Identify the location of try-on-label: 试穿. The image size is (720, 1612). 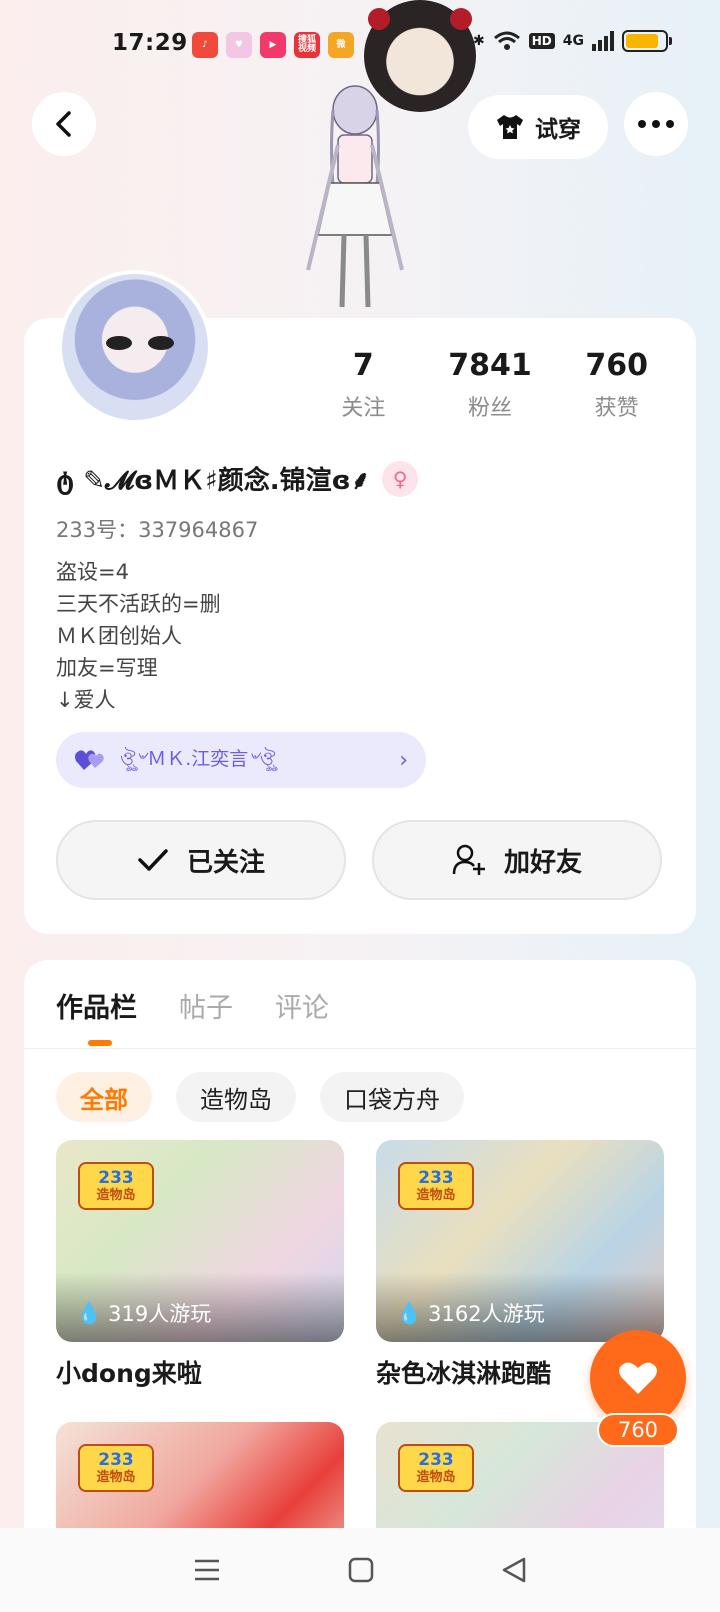
(558, 130).